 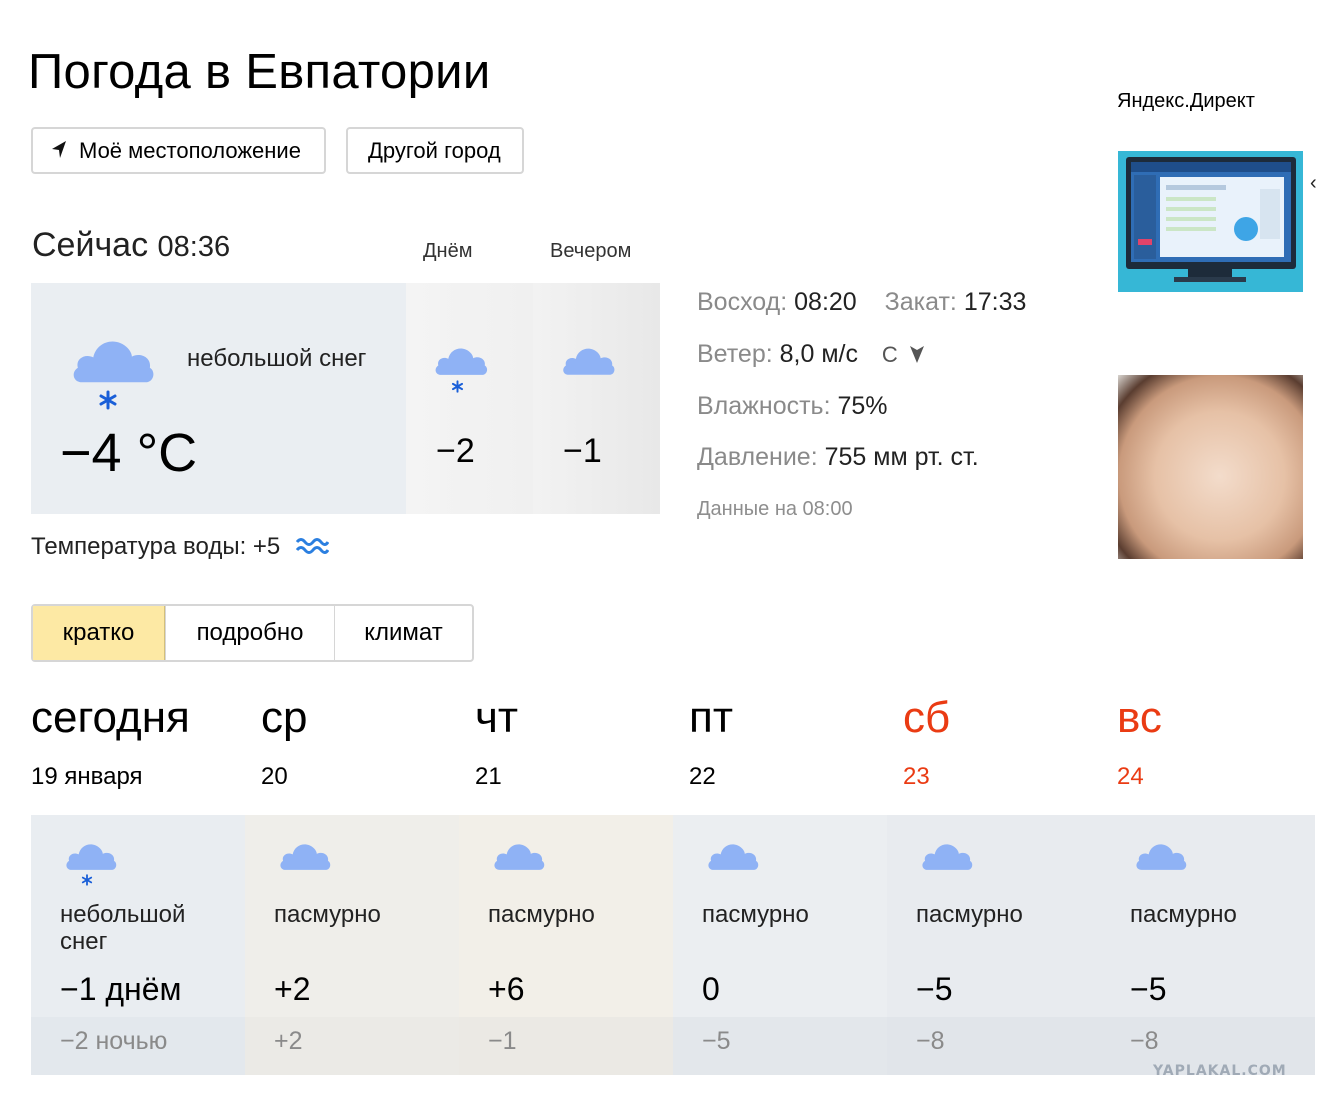 What do you see at coordinates (284, 717) in the screenshot?
I see `day-name: ср` at bounding box center [284, 717].